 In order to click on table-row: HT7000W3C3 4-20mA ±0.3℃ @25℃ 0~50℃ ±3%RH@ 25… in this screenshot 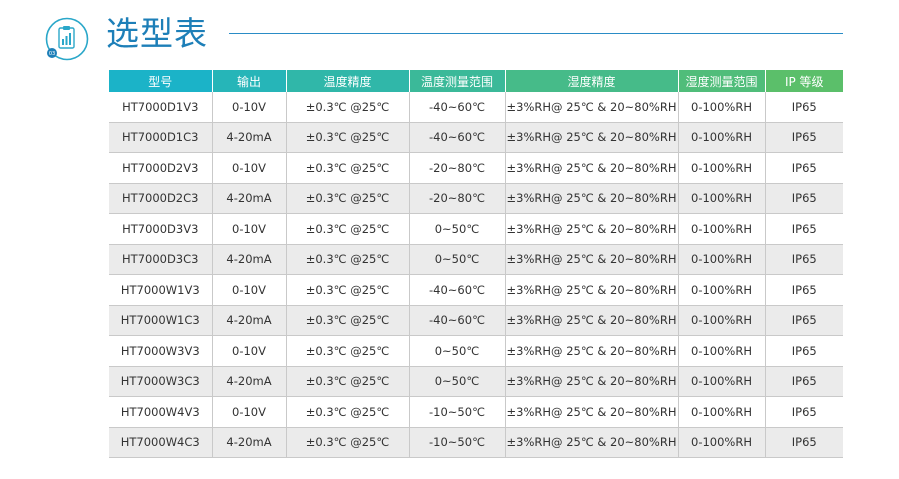, I will do `click(476, 381)`.